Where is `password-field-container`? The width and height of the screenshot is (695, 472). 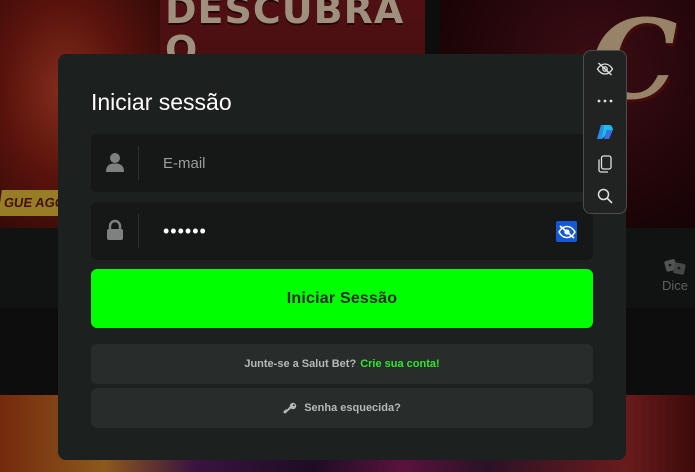 password-field-container is located at coordinates (342, 231).